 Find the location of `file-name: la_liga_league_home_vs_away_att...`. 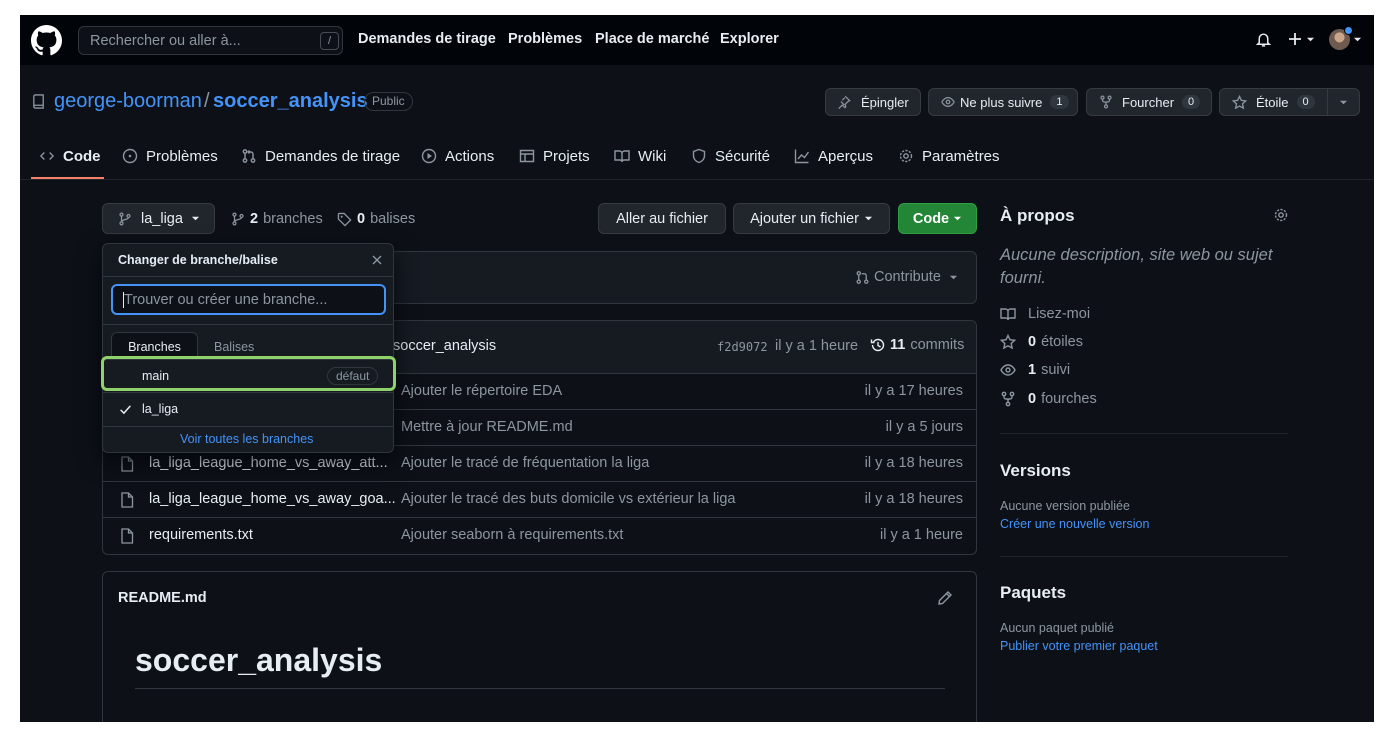

file-name: la_liga_league_home_vs_away_att... is located at coordinates (268, 463).